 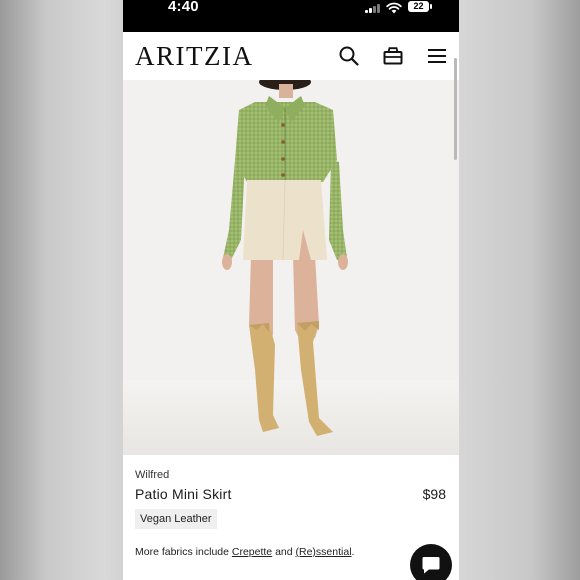 I want to click on battery-tip, so click(x=431, y=6).